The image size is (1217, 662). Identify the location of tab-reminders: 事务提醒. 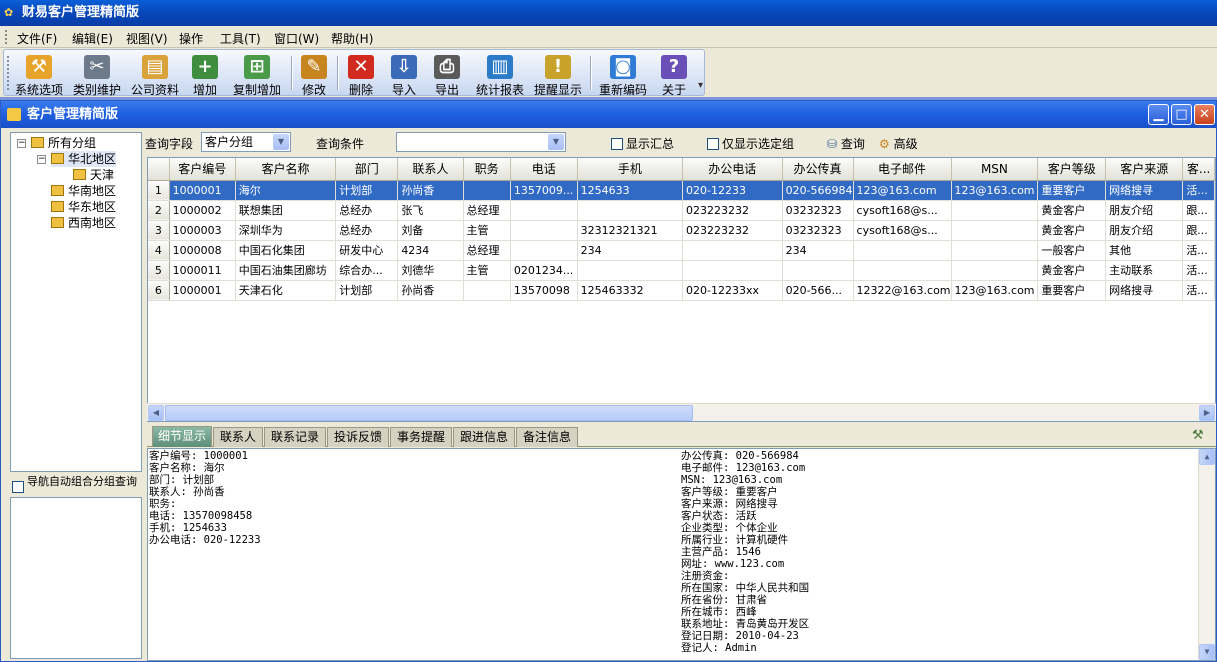
(421, 437).